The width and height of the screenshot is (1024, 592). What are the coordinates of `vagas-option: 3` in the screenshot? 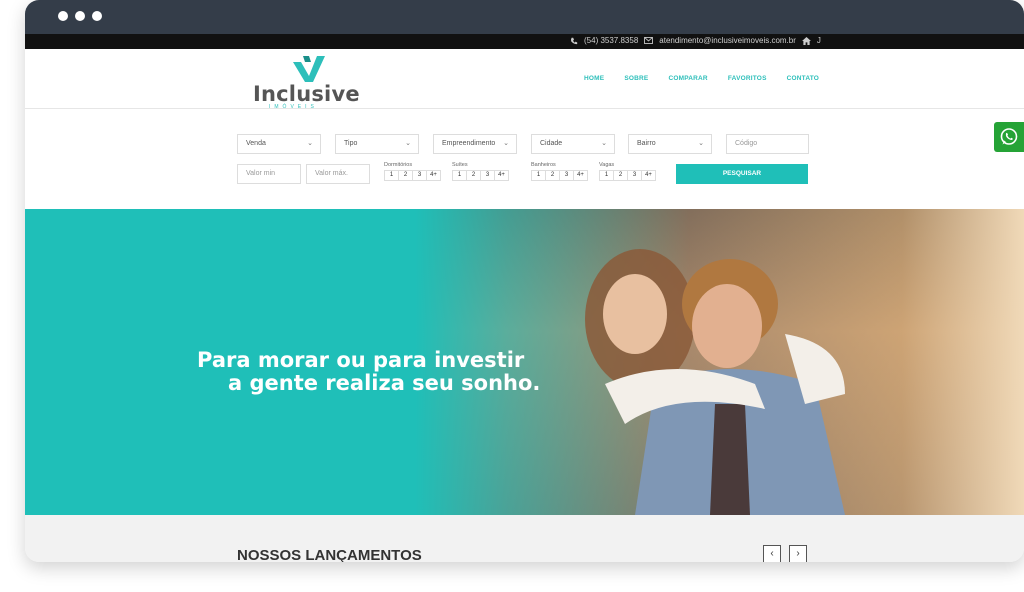 It's located at (634, 175).